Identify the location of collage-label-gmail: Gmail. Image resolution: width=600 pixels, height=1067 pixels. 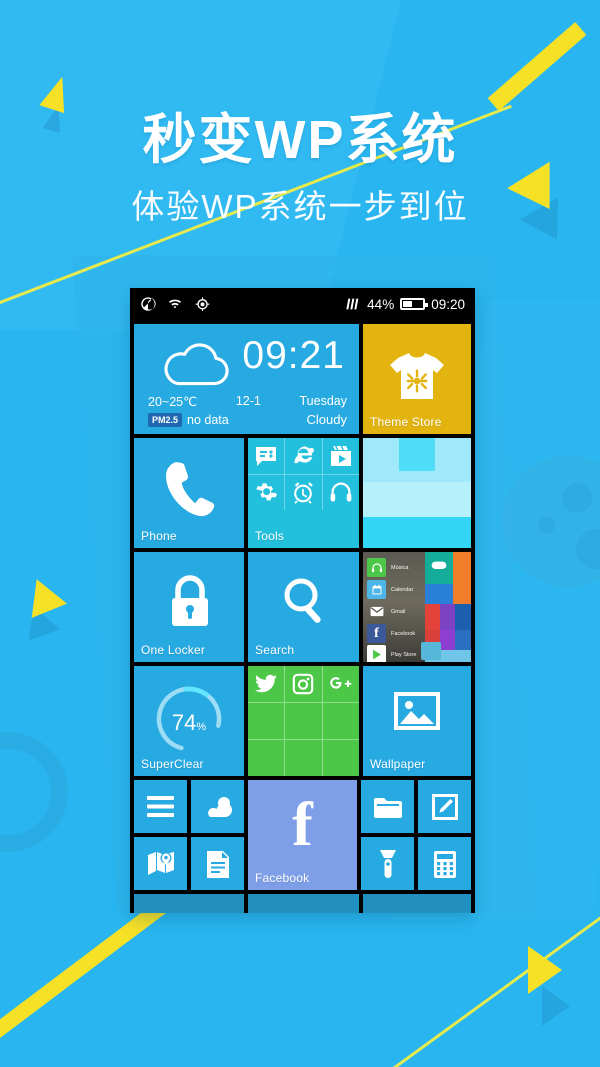
(398, 611).